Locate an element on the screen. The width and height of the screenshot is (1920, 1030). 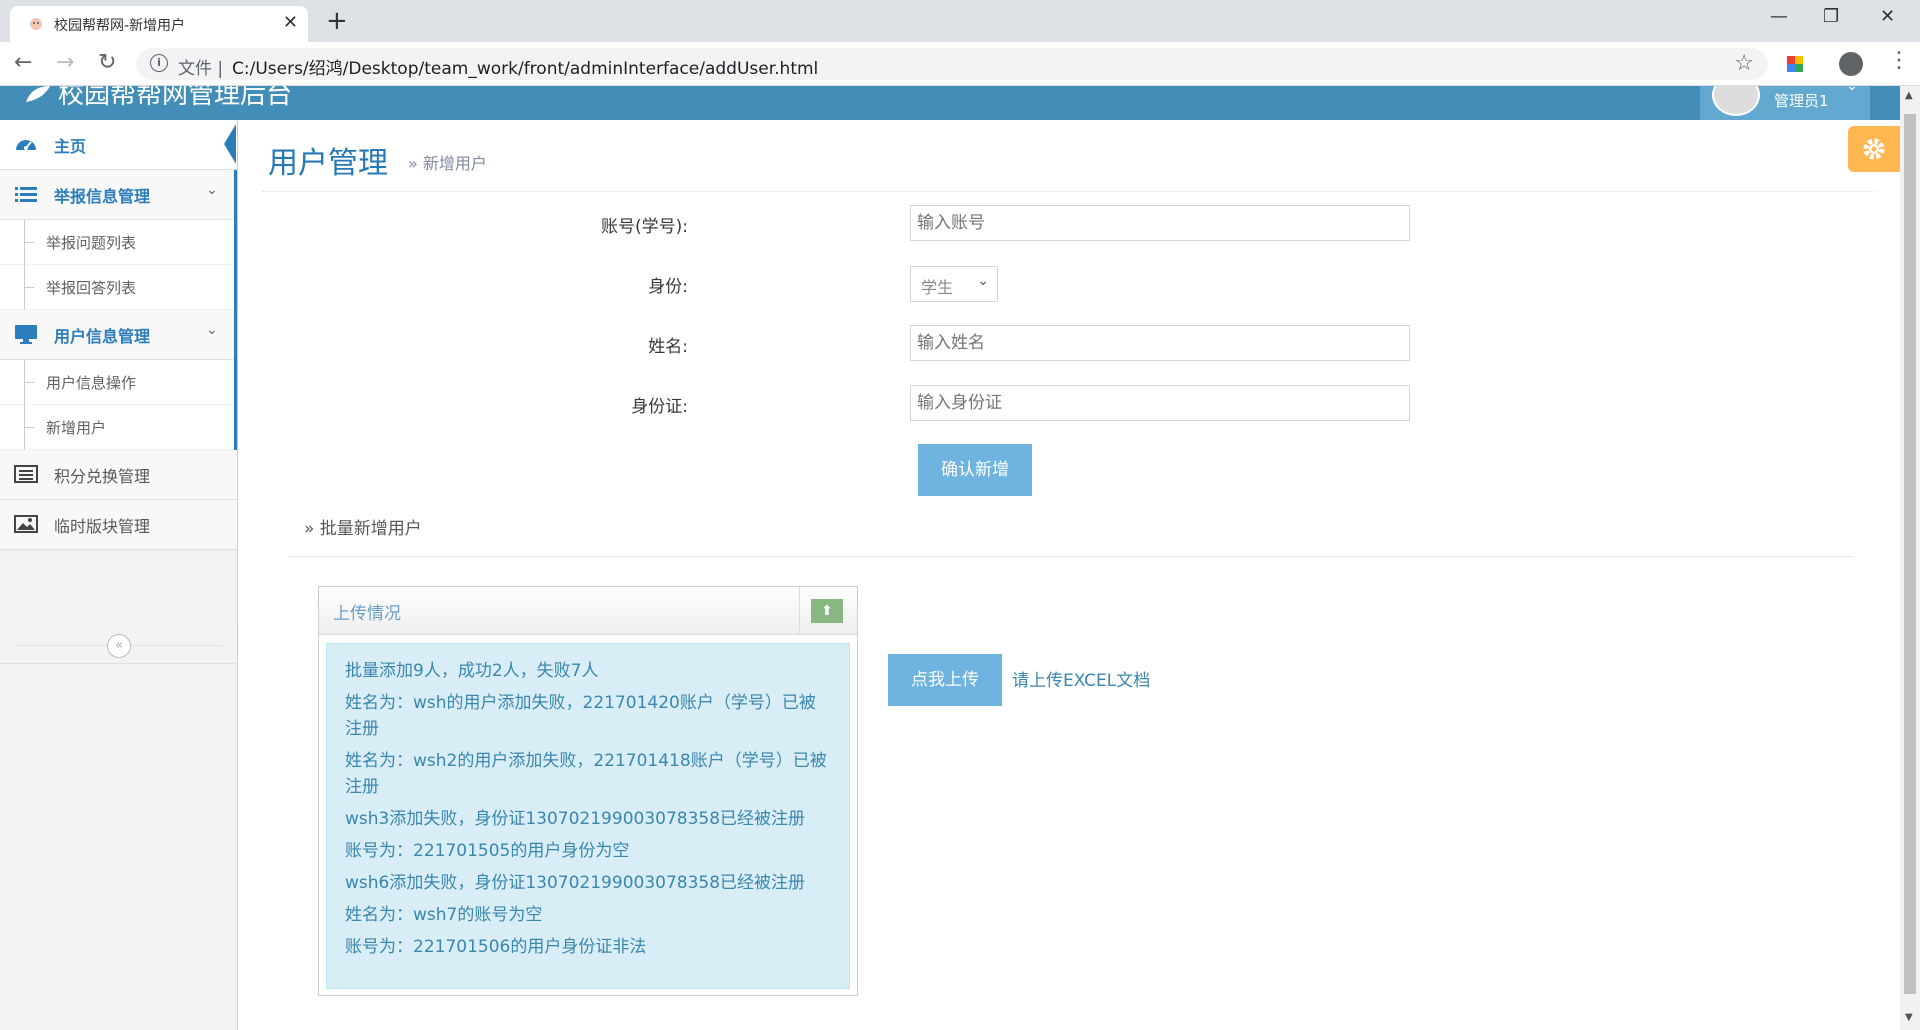
sidebar-subitem-add-user: 新增用户 is located at coordinates (118, 427).